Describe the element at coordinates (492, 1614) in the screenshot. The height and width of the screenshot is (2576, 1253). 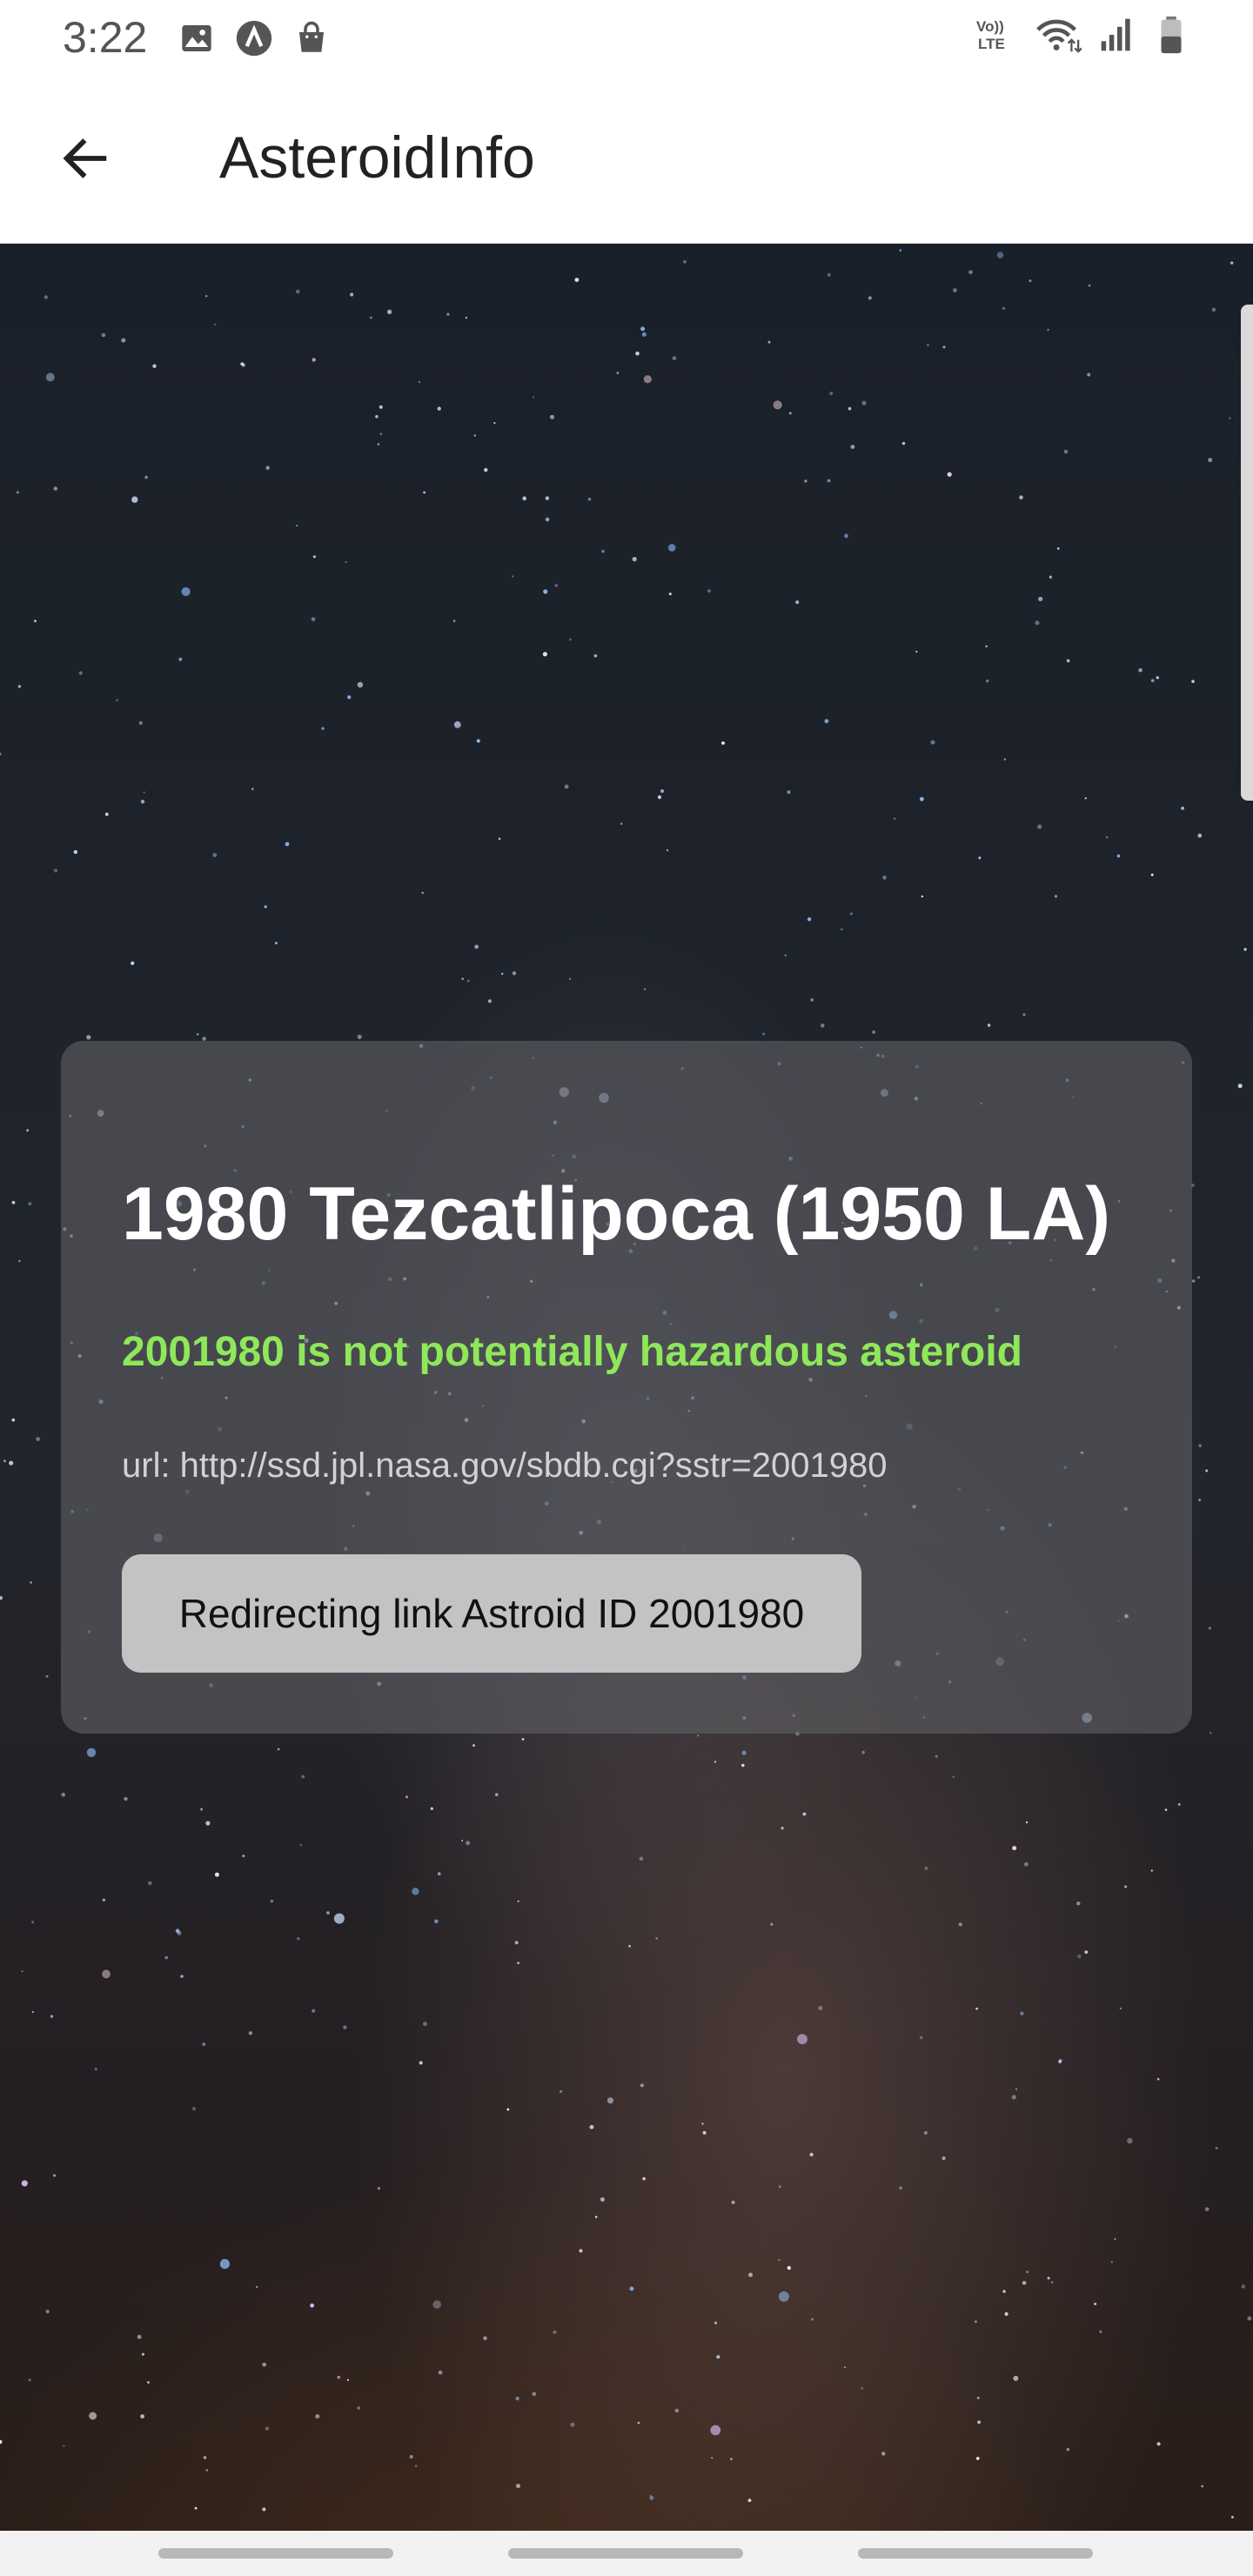
I see `redirect-link-button: Redirecting link Astroid ID 2001980` at that location.